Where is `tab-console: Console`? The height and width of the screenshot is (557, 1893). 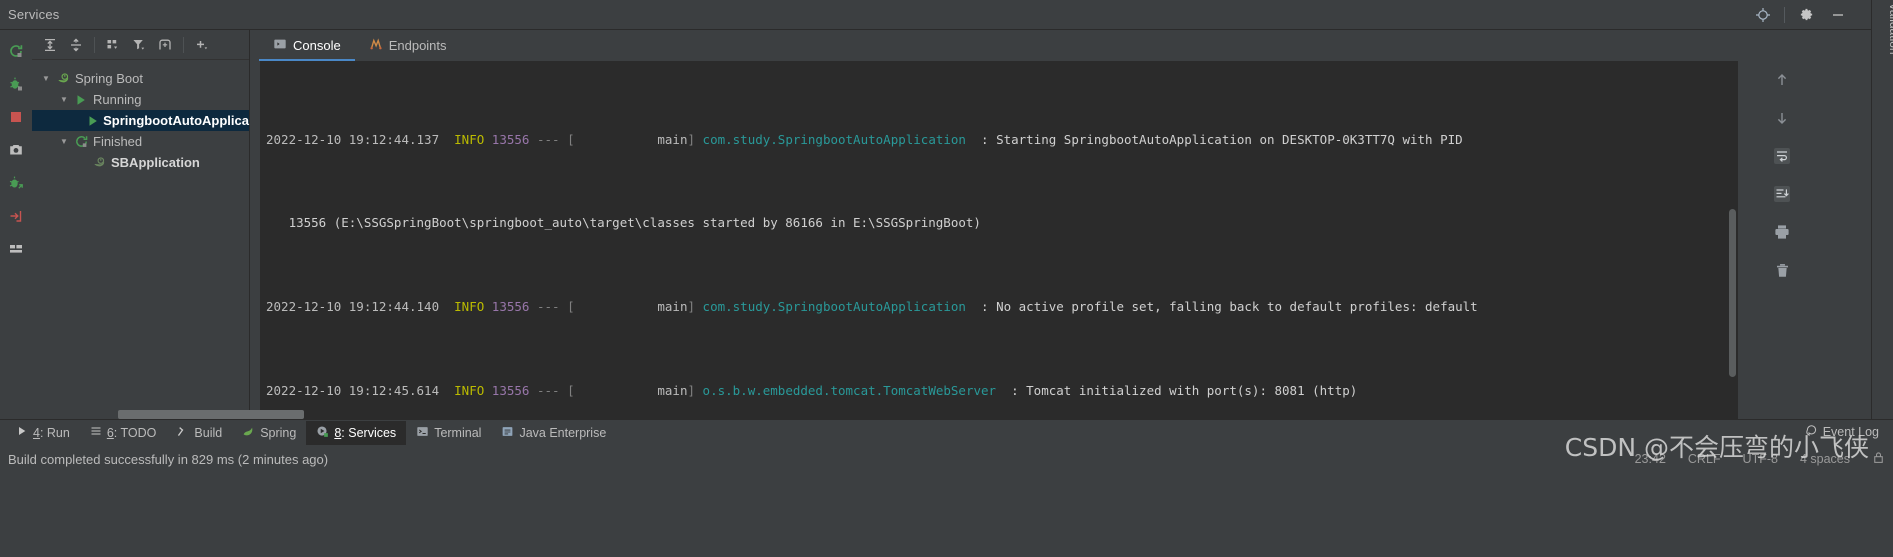
tab-console: Console is located at coordinates (307, 46).